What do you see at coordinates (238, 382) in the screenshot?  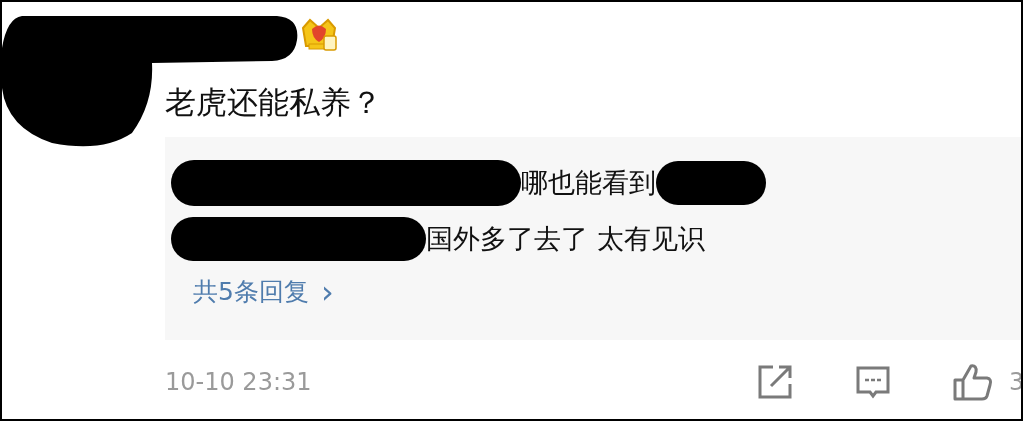 I see `timestamp: 10-10 23:31` at bounding box center [238, 382].